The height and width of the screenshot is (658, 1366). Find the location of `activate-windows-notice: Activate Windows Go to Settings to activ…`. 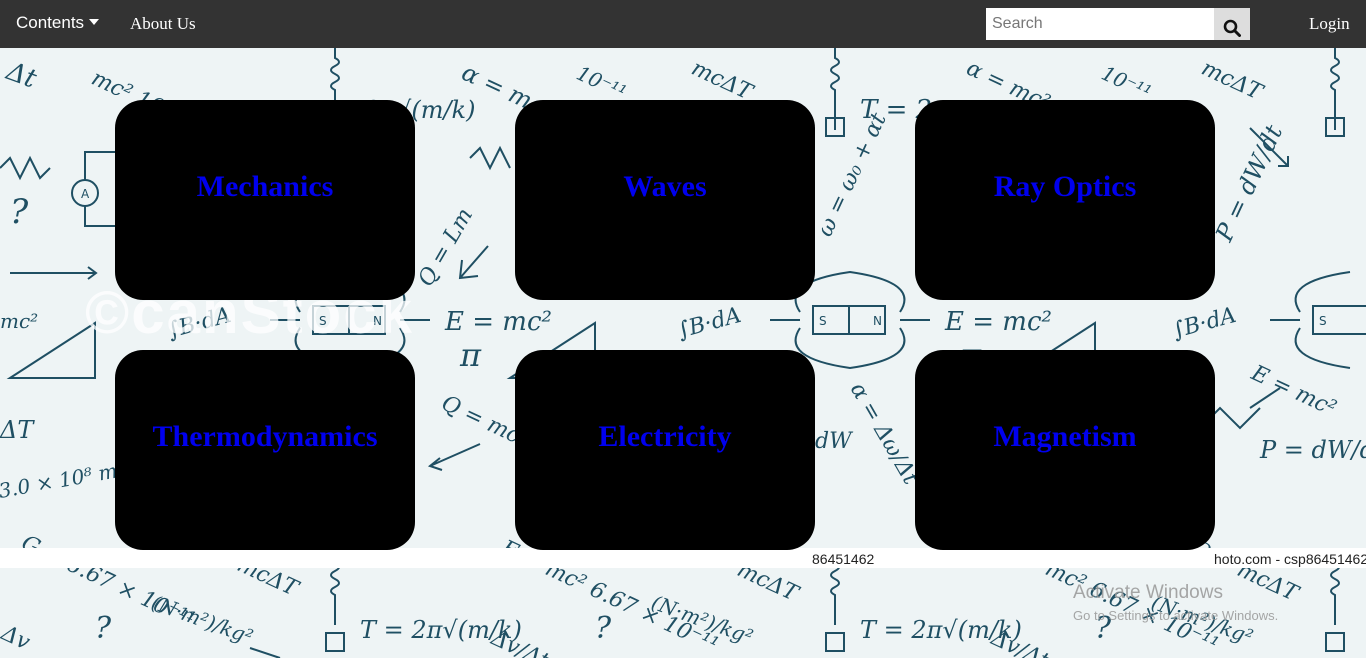

activate-windows-notice: Activate Windows Go to Settings to activ… is located at coordinates (1175, 602).